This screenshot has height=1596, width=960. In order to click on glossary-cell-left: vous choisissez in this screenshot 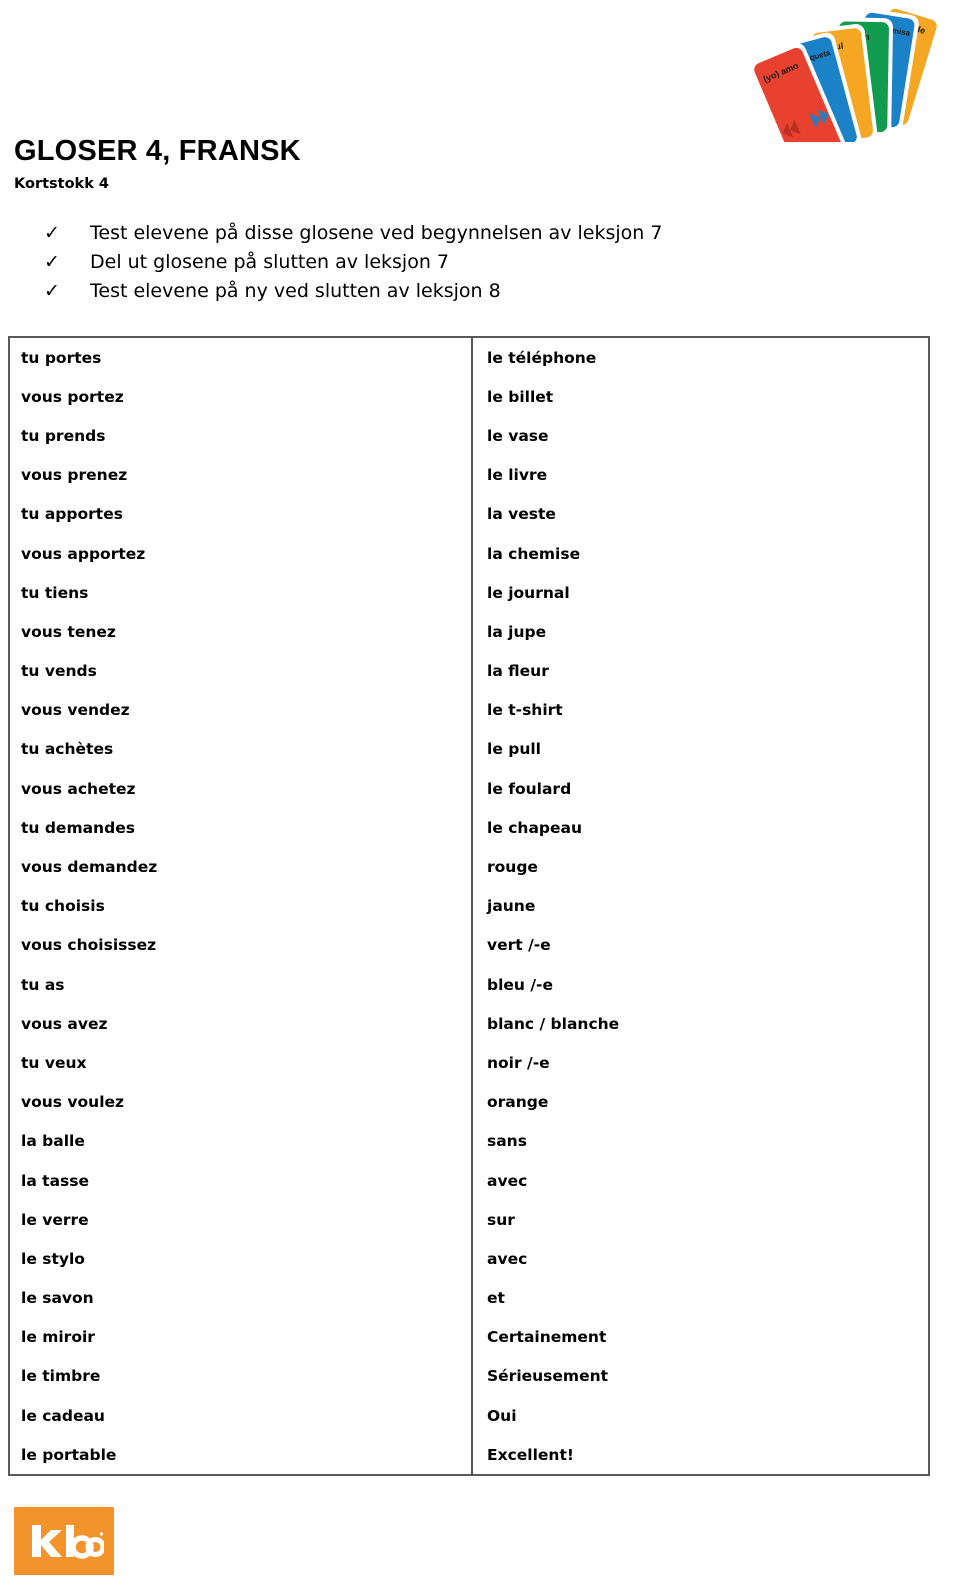, I will do `click(241, 945)`.